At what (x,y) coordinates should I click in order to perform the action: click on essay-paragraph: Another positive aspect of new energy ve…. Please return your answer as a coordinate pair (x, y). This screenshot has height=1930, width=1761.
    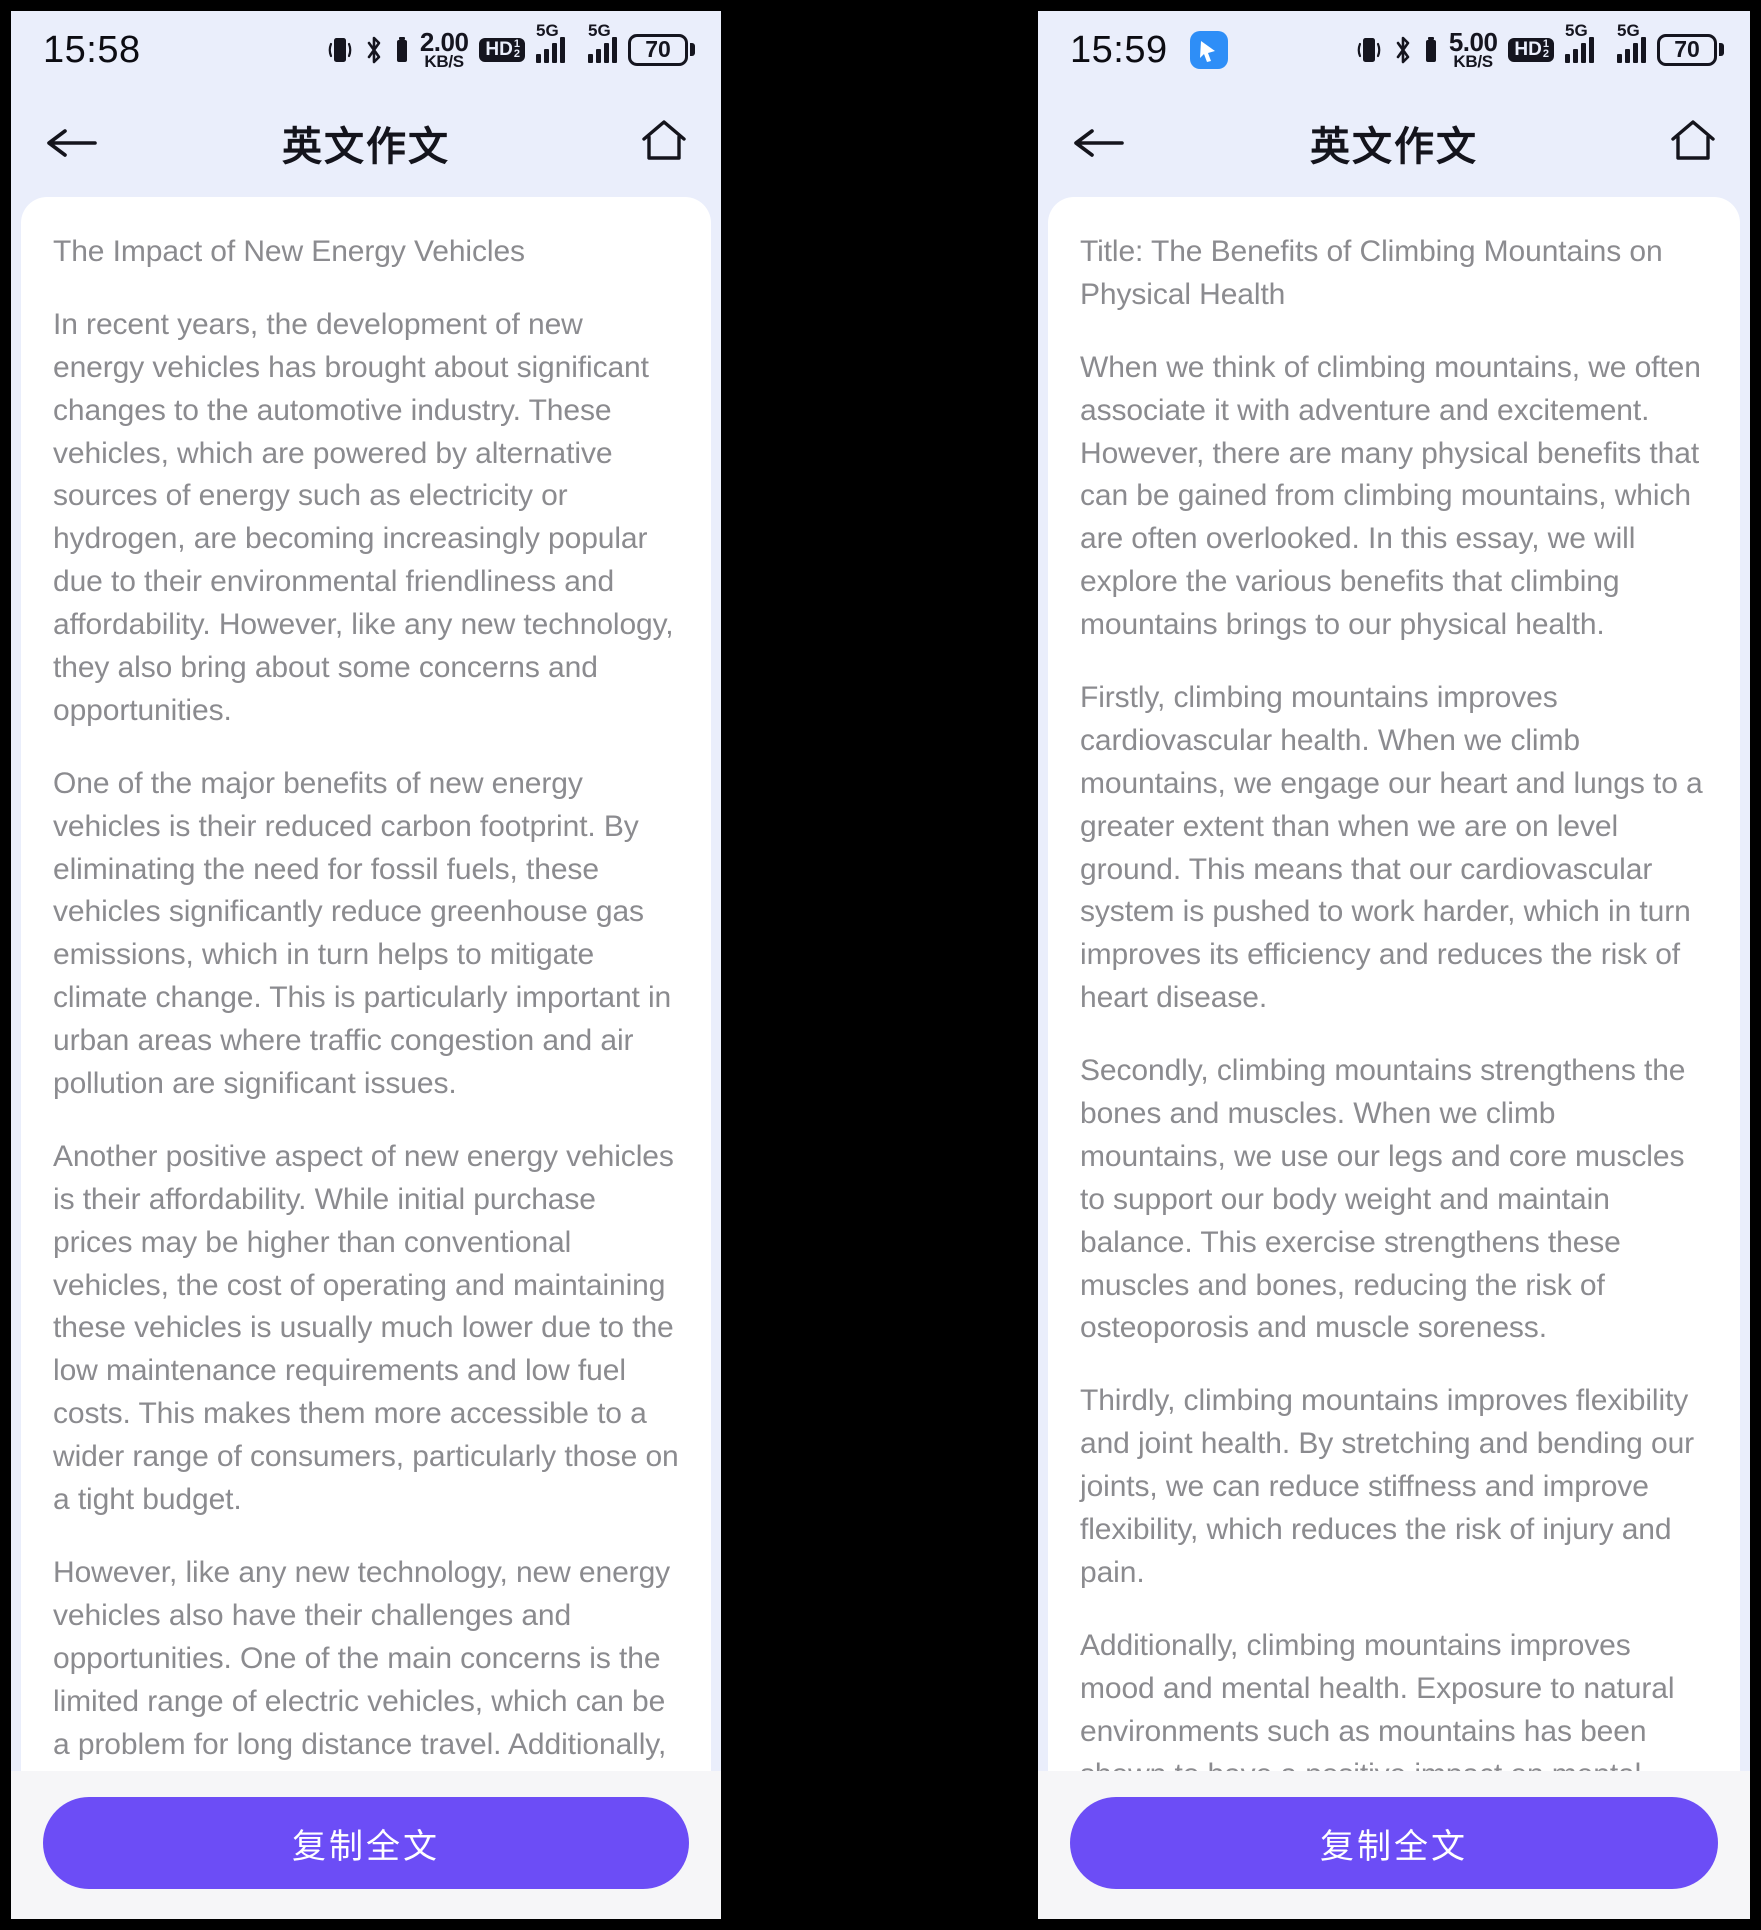
    Looking at the image, I should click on (366, 1328).